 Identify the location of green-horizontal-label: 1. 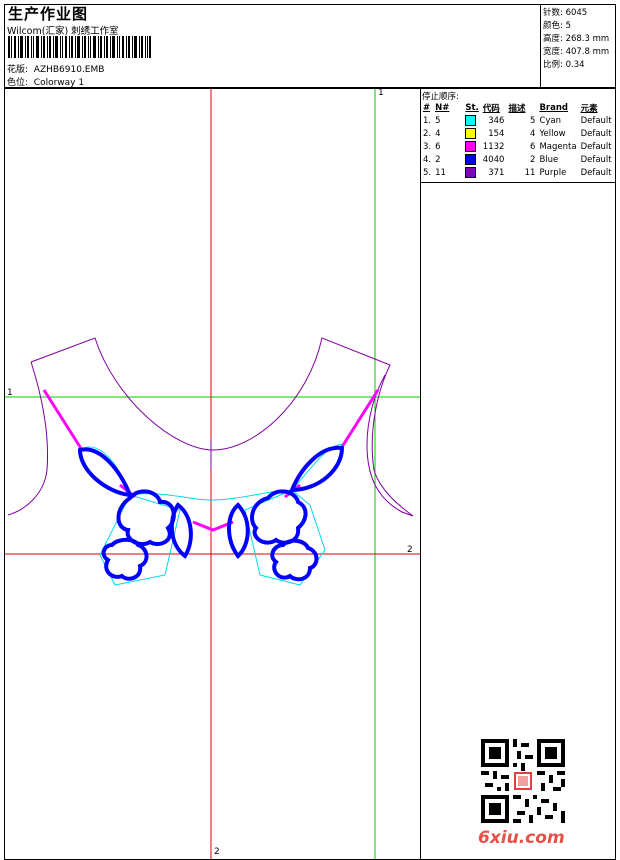
(10, 393).